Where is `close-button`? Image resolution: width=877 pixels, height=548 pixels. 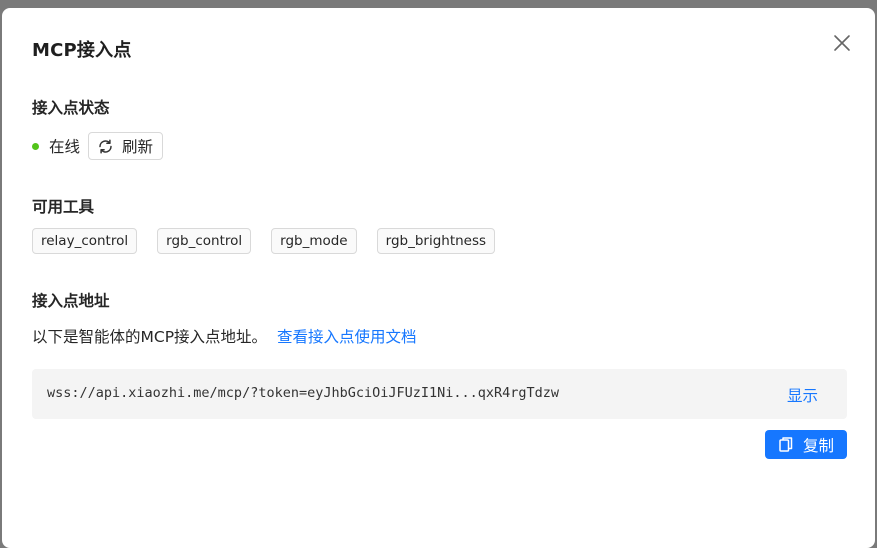 close-button is located at coordinates (842, 43).